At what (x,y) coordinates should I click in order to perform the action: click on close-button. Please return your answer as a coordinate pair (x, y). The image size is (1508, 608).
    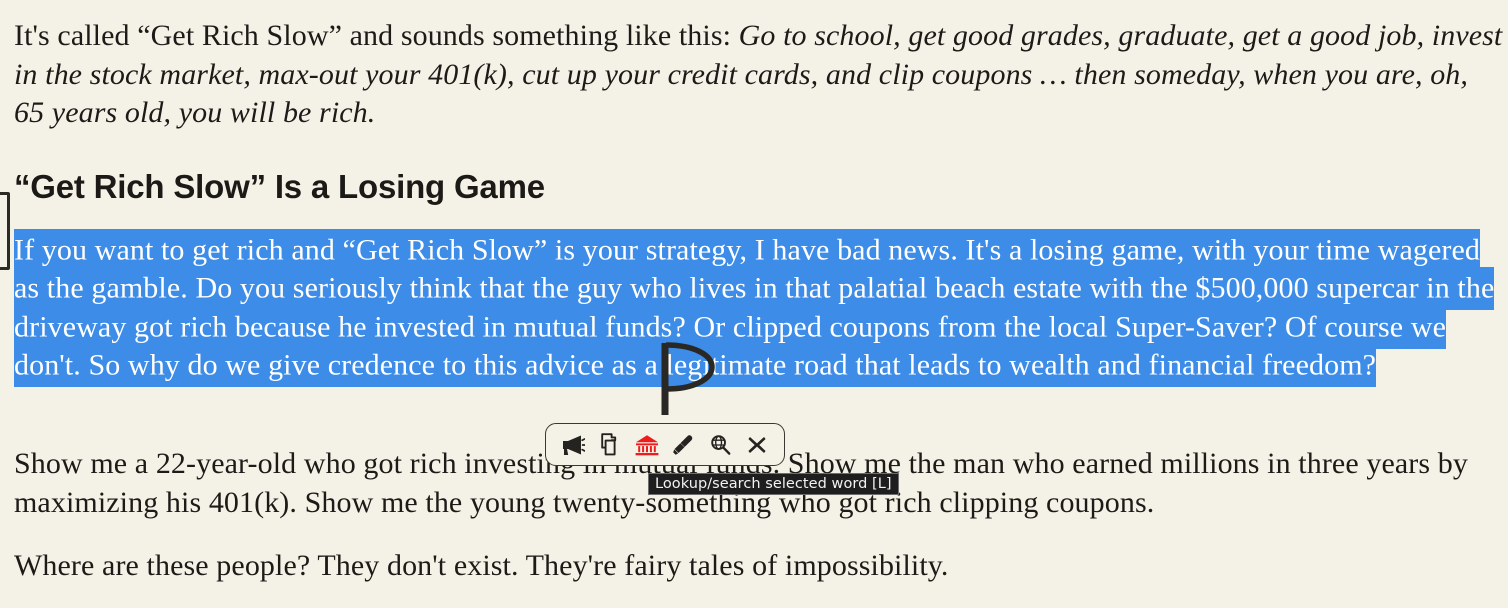
    Looking at the image, I should click on (757, 445).